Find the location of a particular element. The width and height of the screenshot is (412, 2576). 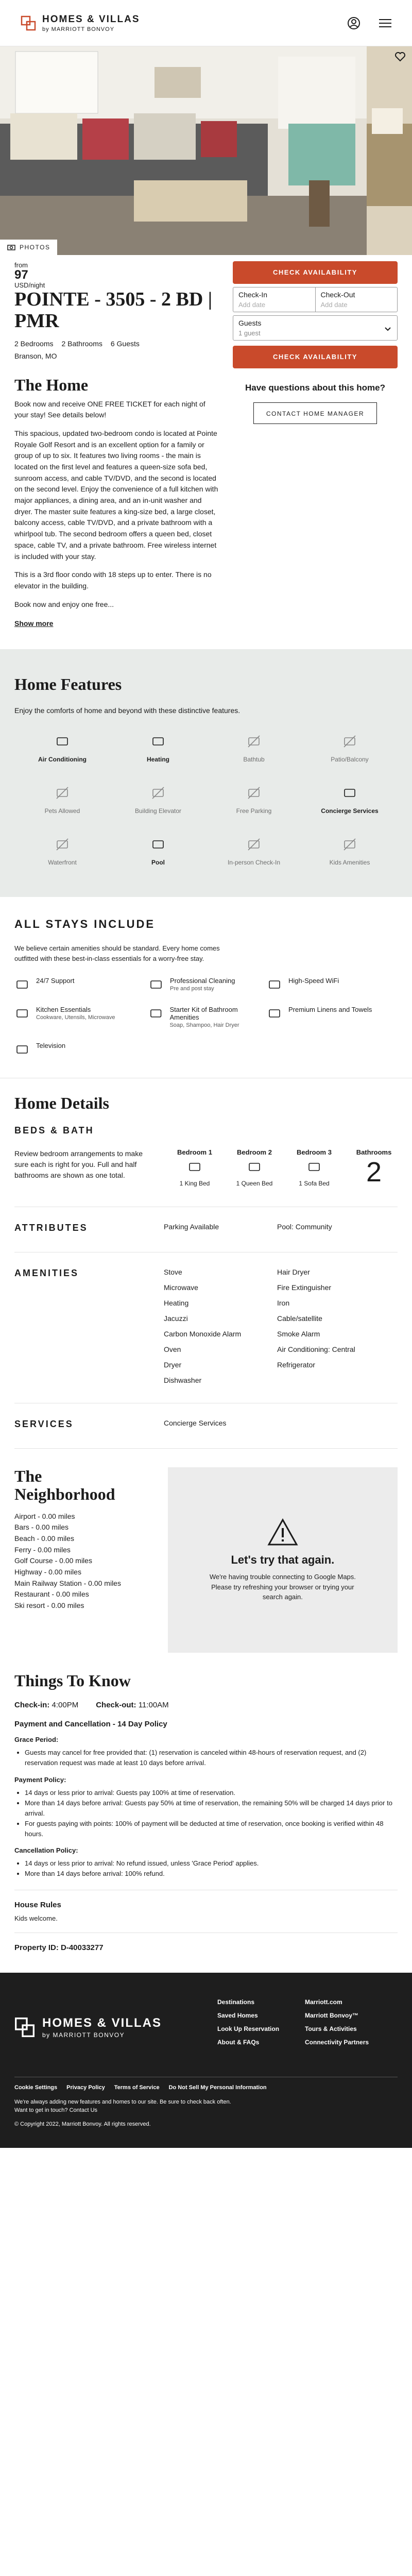

feature-item: Air Conditioning is located at coordinates (62, 747).